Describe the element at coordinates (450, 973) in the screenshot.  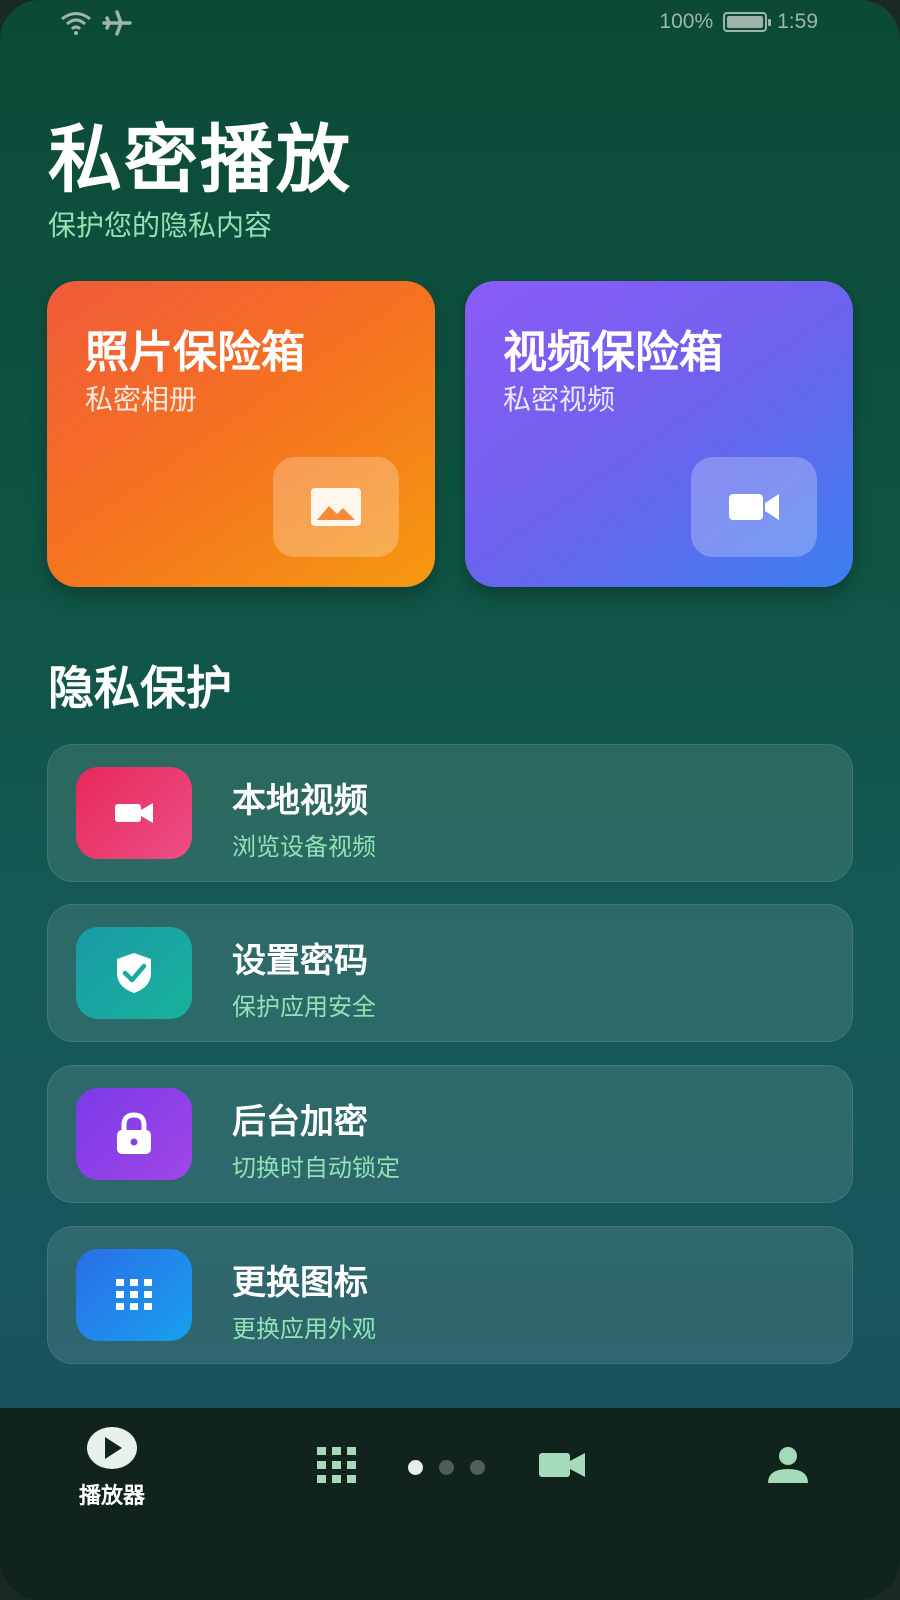
I see `set-password-item: 设置密码 保护应用安全` at that location.